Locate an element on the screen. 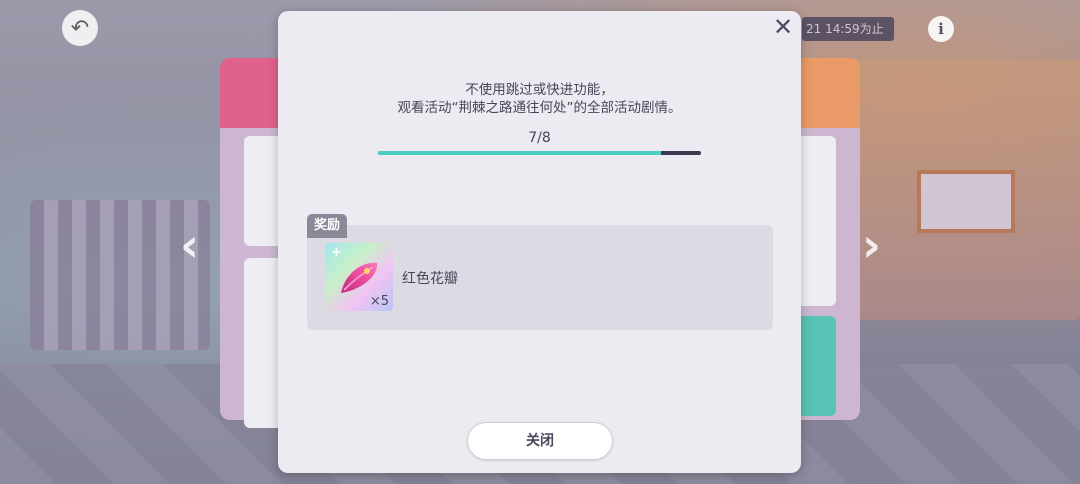 This screenshot has width=1080, height=484. description-line: 观看活动“荆棘之路通往何处”的全部活动剧情。 is located at coordinates (539, 108).